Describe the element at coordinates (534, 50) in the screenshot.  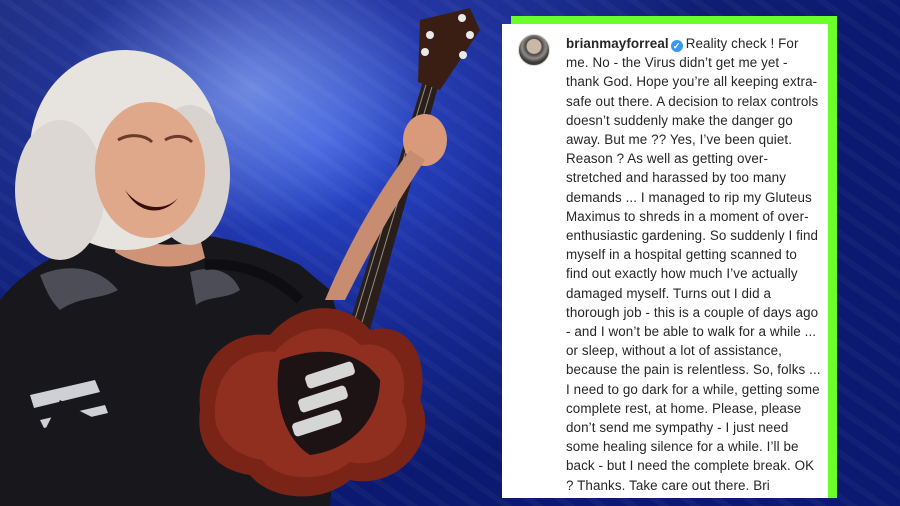
I see `avatar` at that location.